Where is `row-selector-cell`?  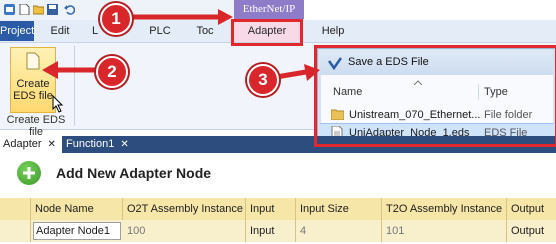 row-selector-cell is located at coordinates (15, 231).